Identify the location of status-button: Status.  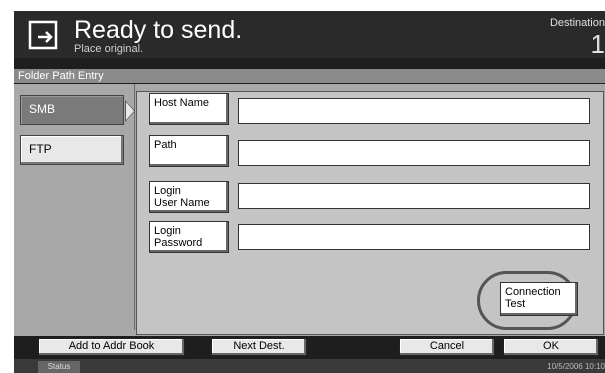
(59, 367).